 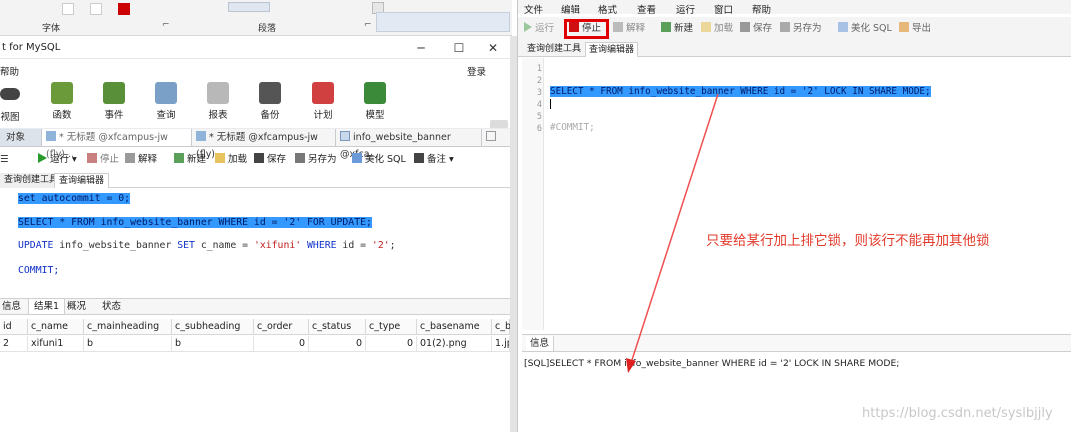 I want to click on column-header: c_status, so click(x=337, y=327).